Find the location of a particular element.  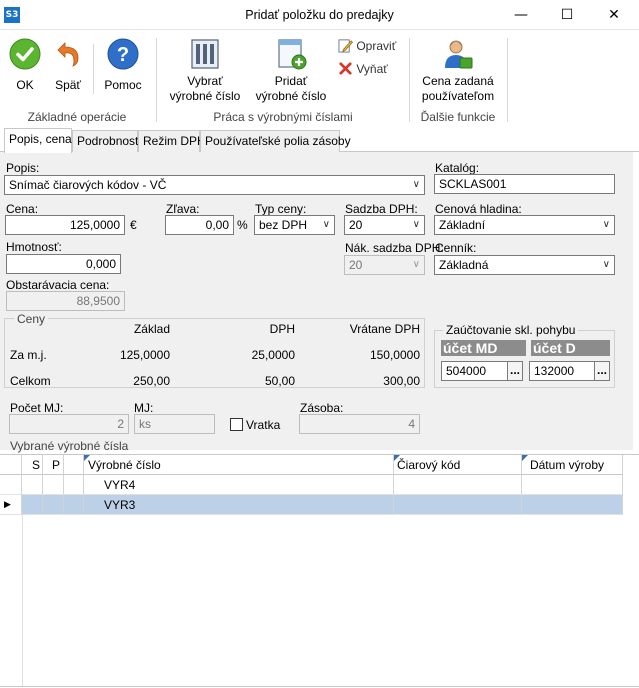

ceny-col-zaklad: Základ is located at coordinates (151, 329).